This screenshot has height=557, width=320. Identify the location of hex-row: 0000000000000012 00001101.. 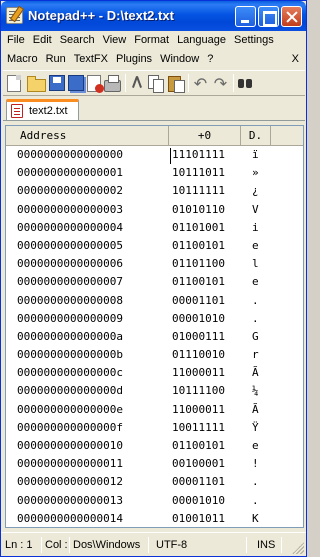
(154, 482).